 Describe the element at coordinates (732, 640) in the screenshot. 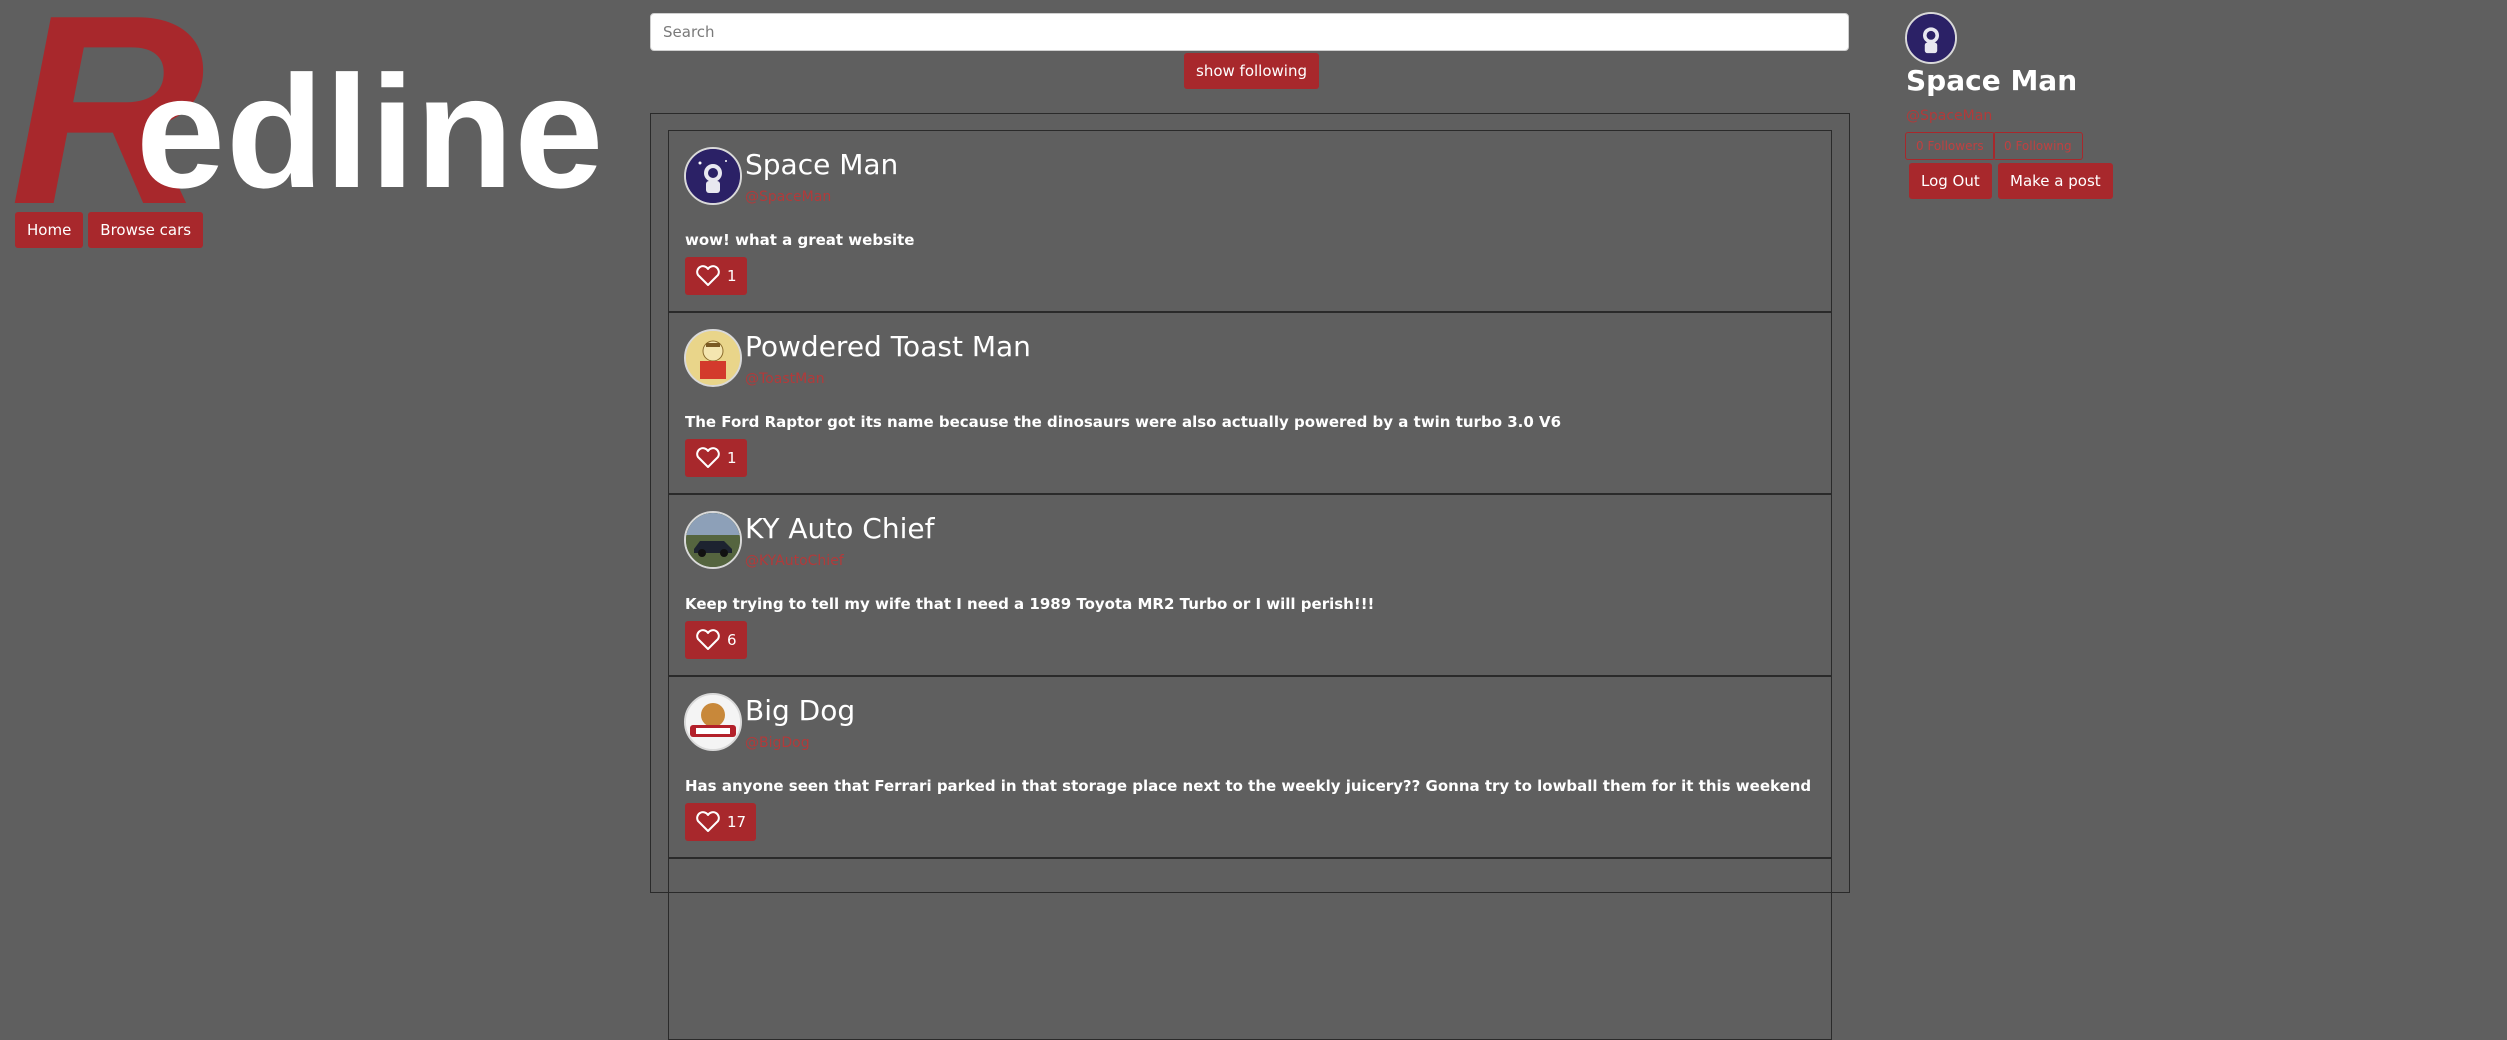

I see `like-count: 6` at that location.